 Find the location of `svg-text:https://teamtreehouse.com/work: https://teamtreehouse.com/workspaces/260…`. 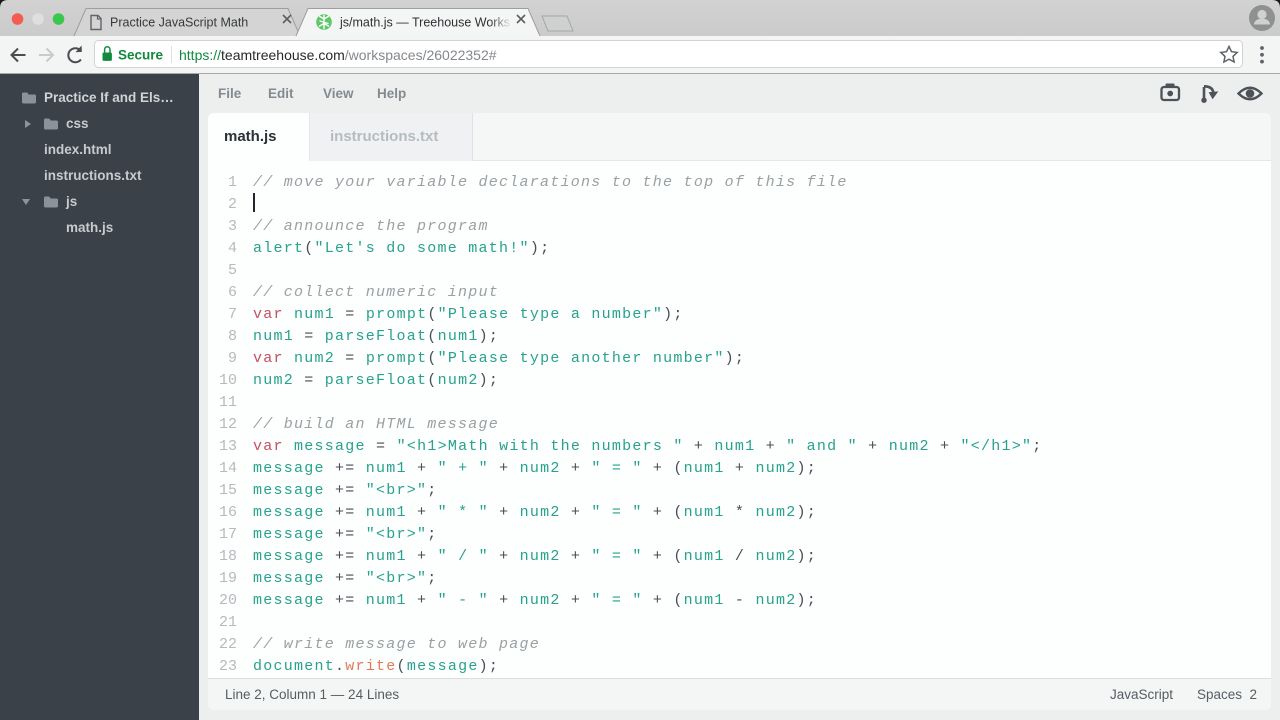

svg-text:https://teamtreehouse.com/work: https://teamtreehouse.com/workspaces/260… is located at coordinates (338, 55).